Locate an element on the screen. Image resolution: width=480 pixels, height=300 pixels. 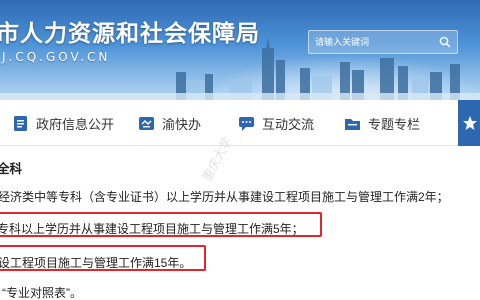
nav-item-gov-info: 政府信息公开 is located at coordinates (63, 123).